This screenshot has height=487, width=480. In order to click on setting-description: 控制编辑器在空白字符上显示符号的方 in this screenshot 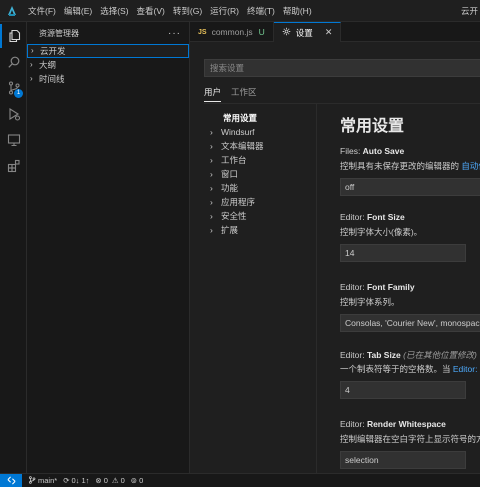, I will do `click(410, 439)`.